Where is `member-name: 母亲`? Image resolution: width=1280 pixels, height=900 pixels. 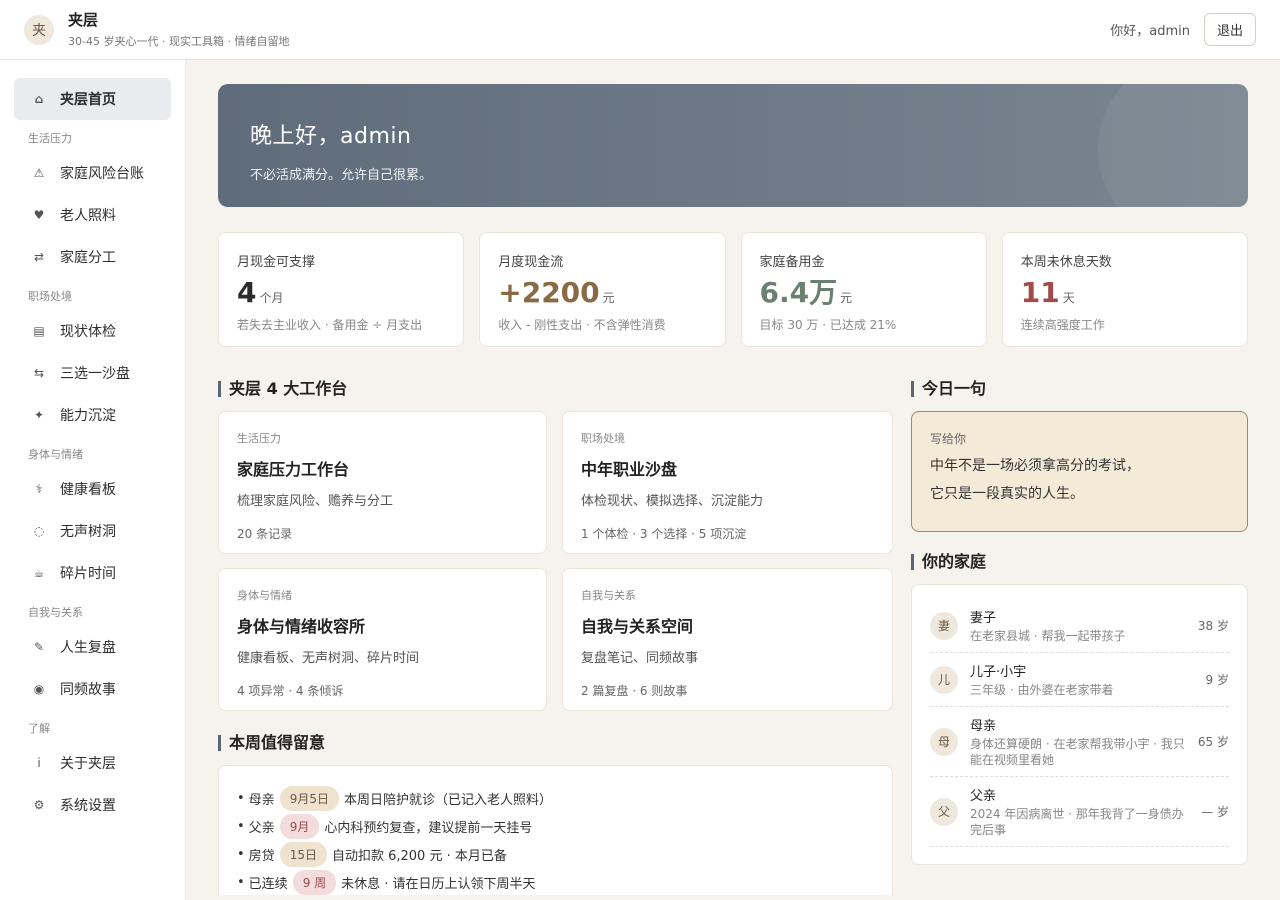 member-name: 母亲 is located at coordinates (983, 726).